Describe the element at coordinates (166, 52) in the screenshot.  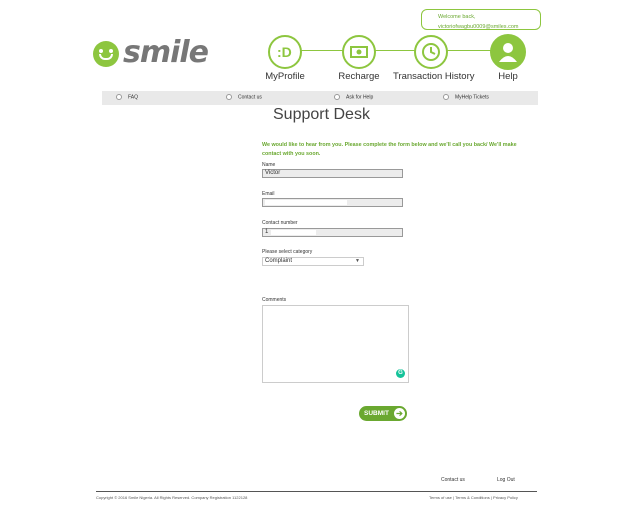
I see `logo-text: smile` at that location.